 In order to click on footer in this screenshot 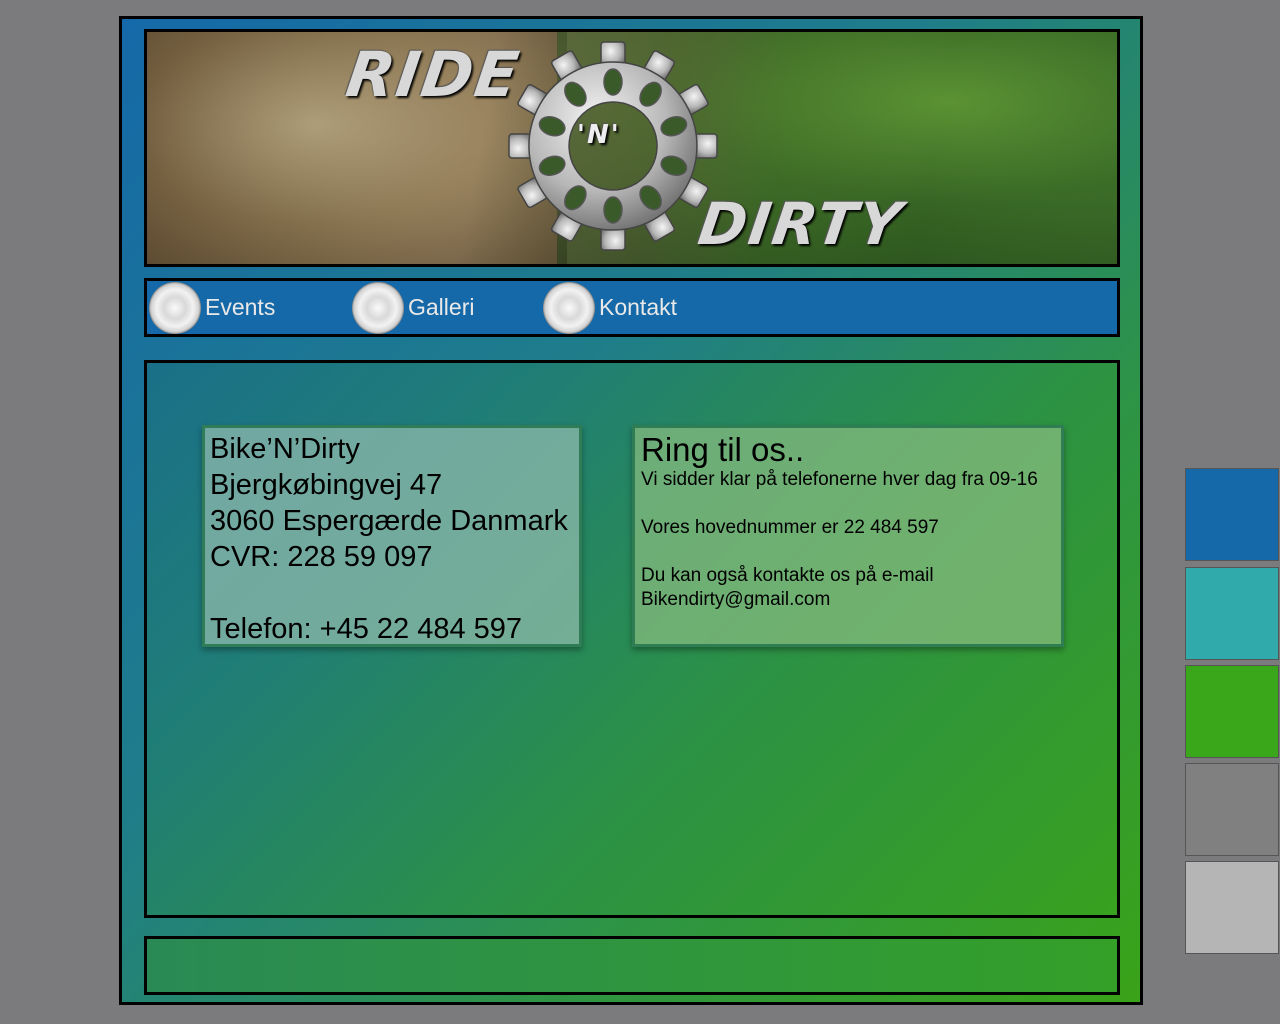, I will do `click(632, 965)`.